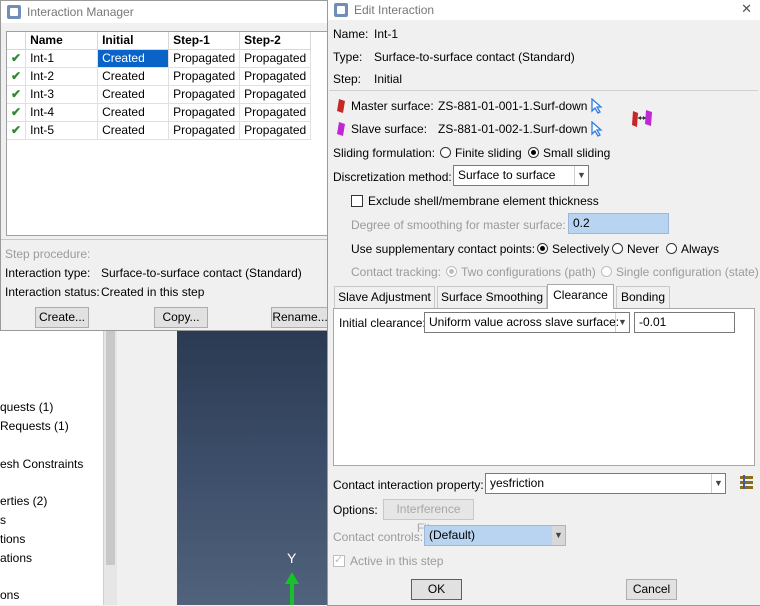 The image size is (760, 606). What do you see at coordinates (204, 41) in the screenshot?
I see `column-header-step1: Step-1` at bounding box center [204, 41].